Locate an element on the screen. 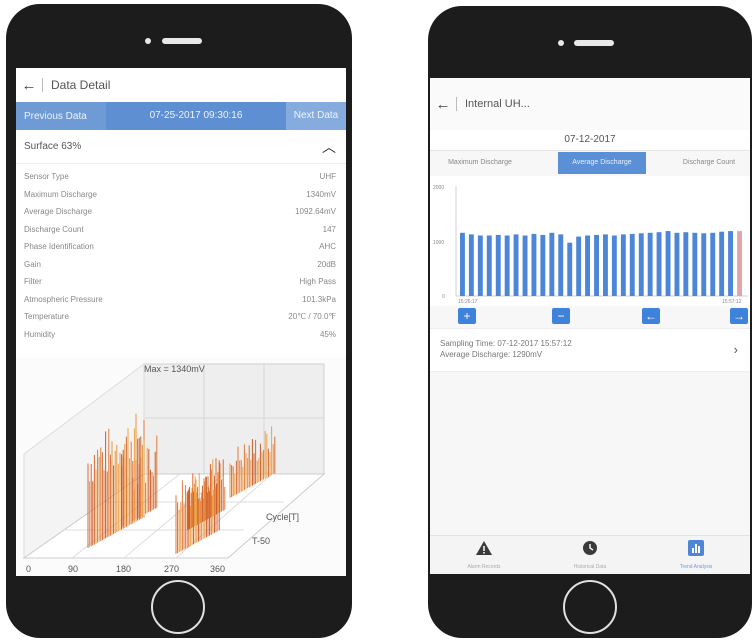 This screenshot has width=755, height=640. x-end-label: 15:57:12 is located at coordinates (732, 302).